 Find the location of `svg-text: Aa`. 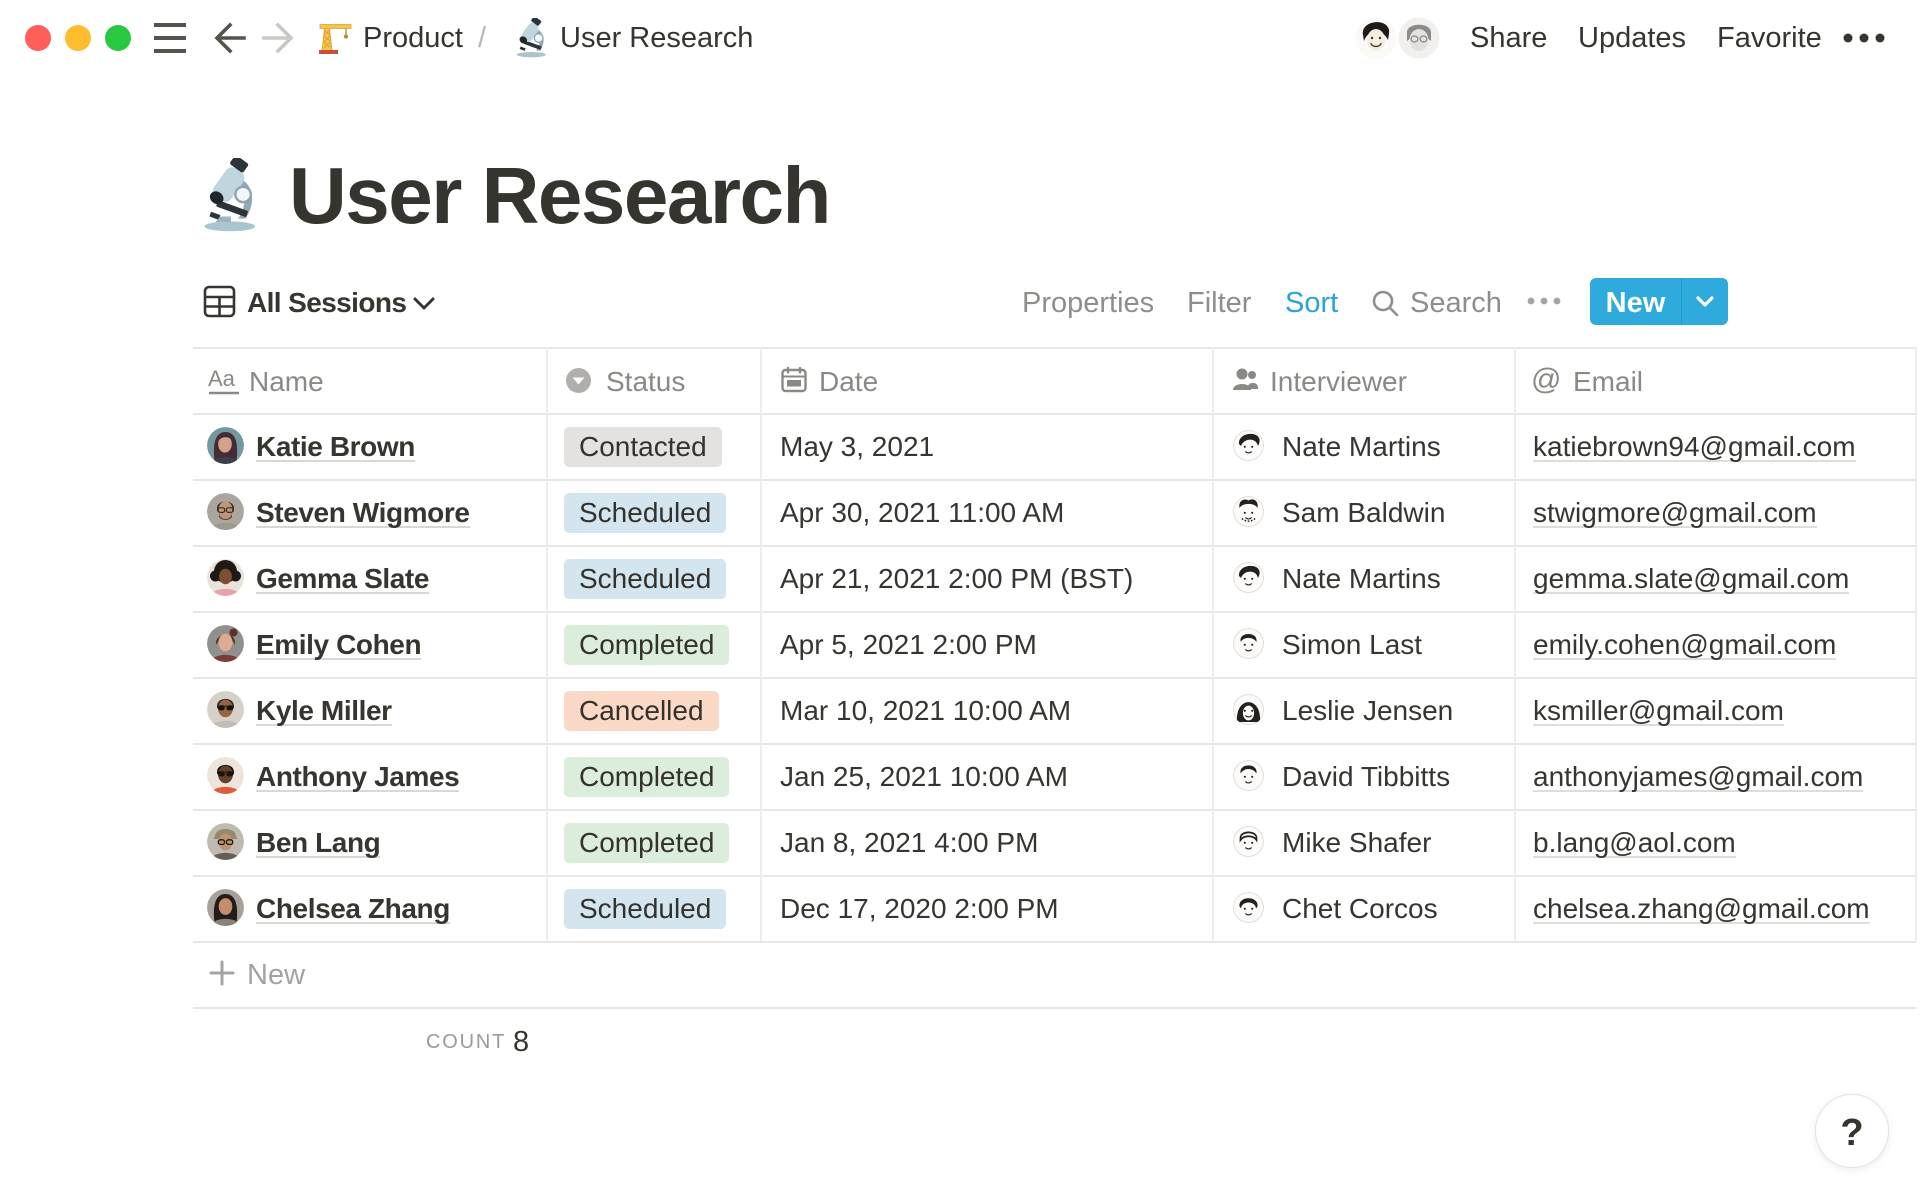

svg-text: Aa is located at coordinates (222, 378).